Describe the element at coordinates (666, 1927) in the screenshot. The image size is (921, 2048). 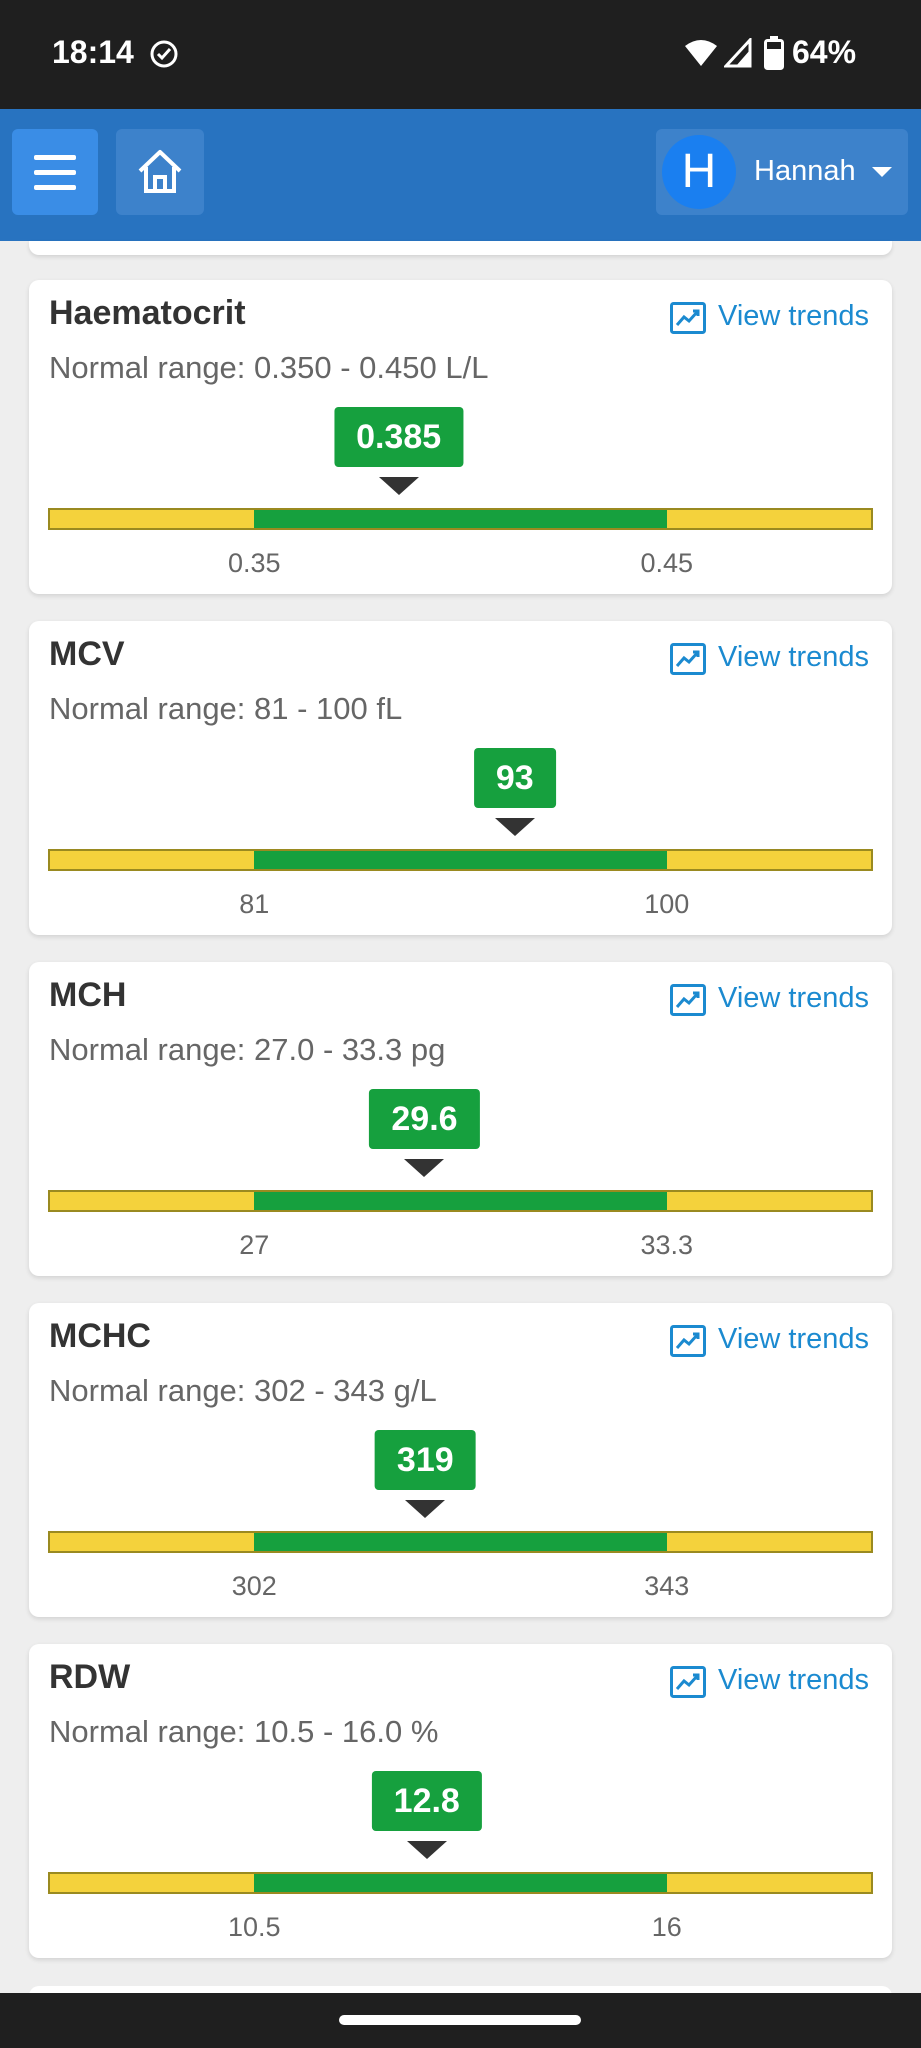
I see `range-high-label: 16` at that location.